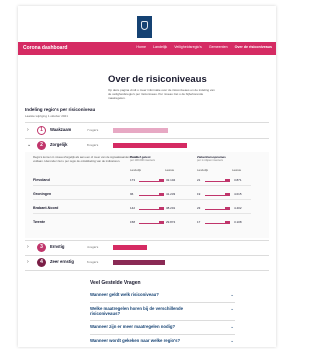 The image size is (320, 349). I want to click on risk-level-row: › 4 Zeer ernstig 6 regio's, so click(140, 263).